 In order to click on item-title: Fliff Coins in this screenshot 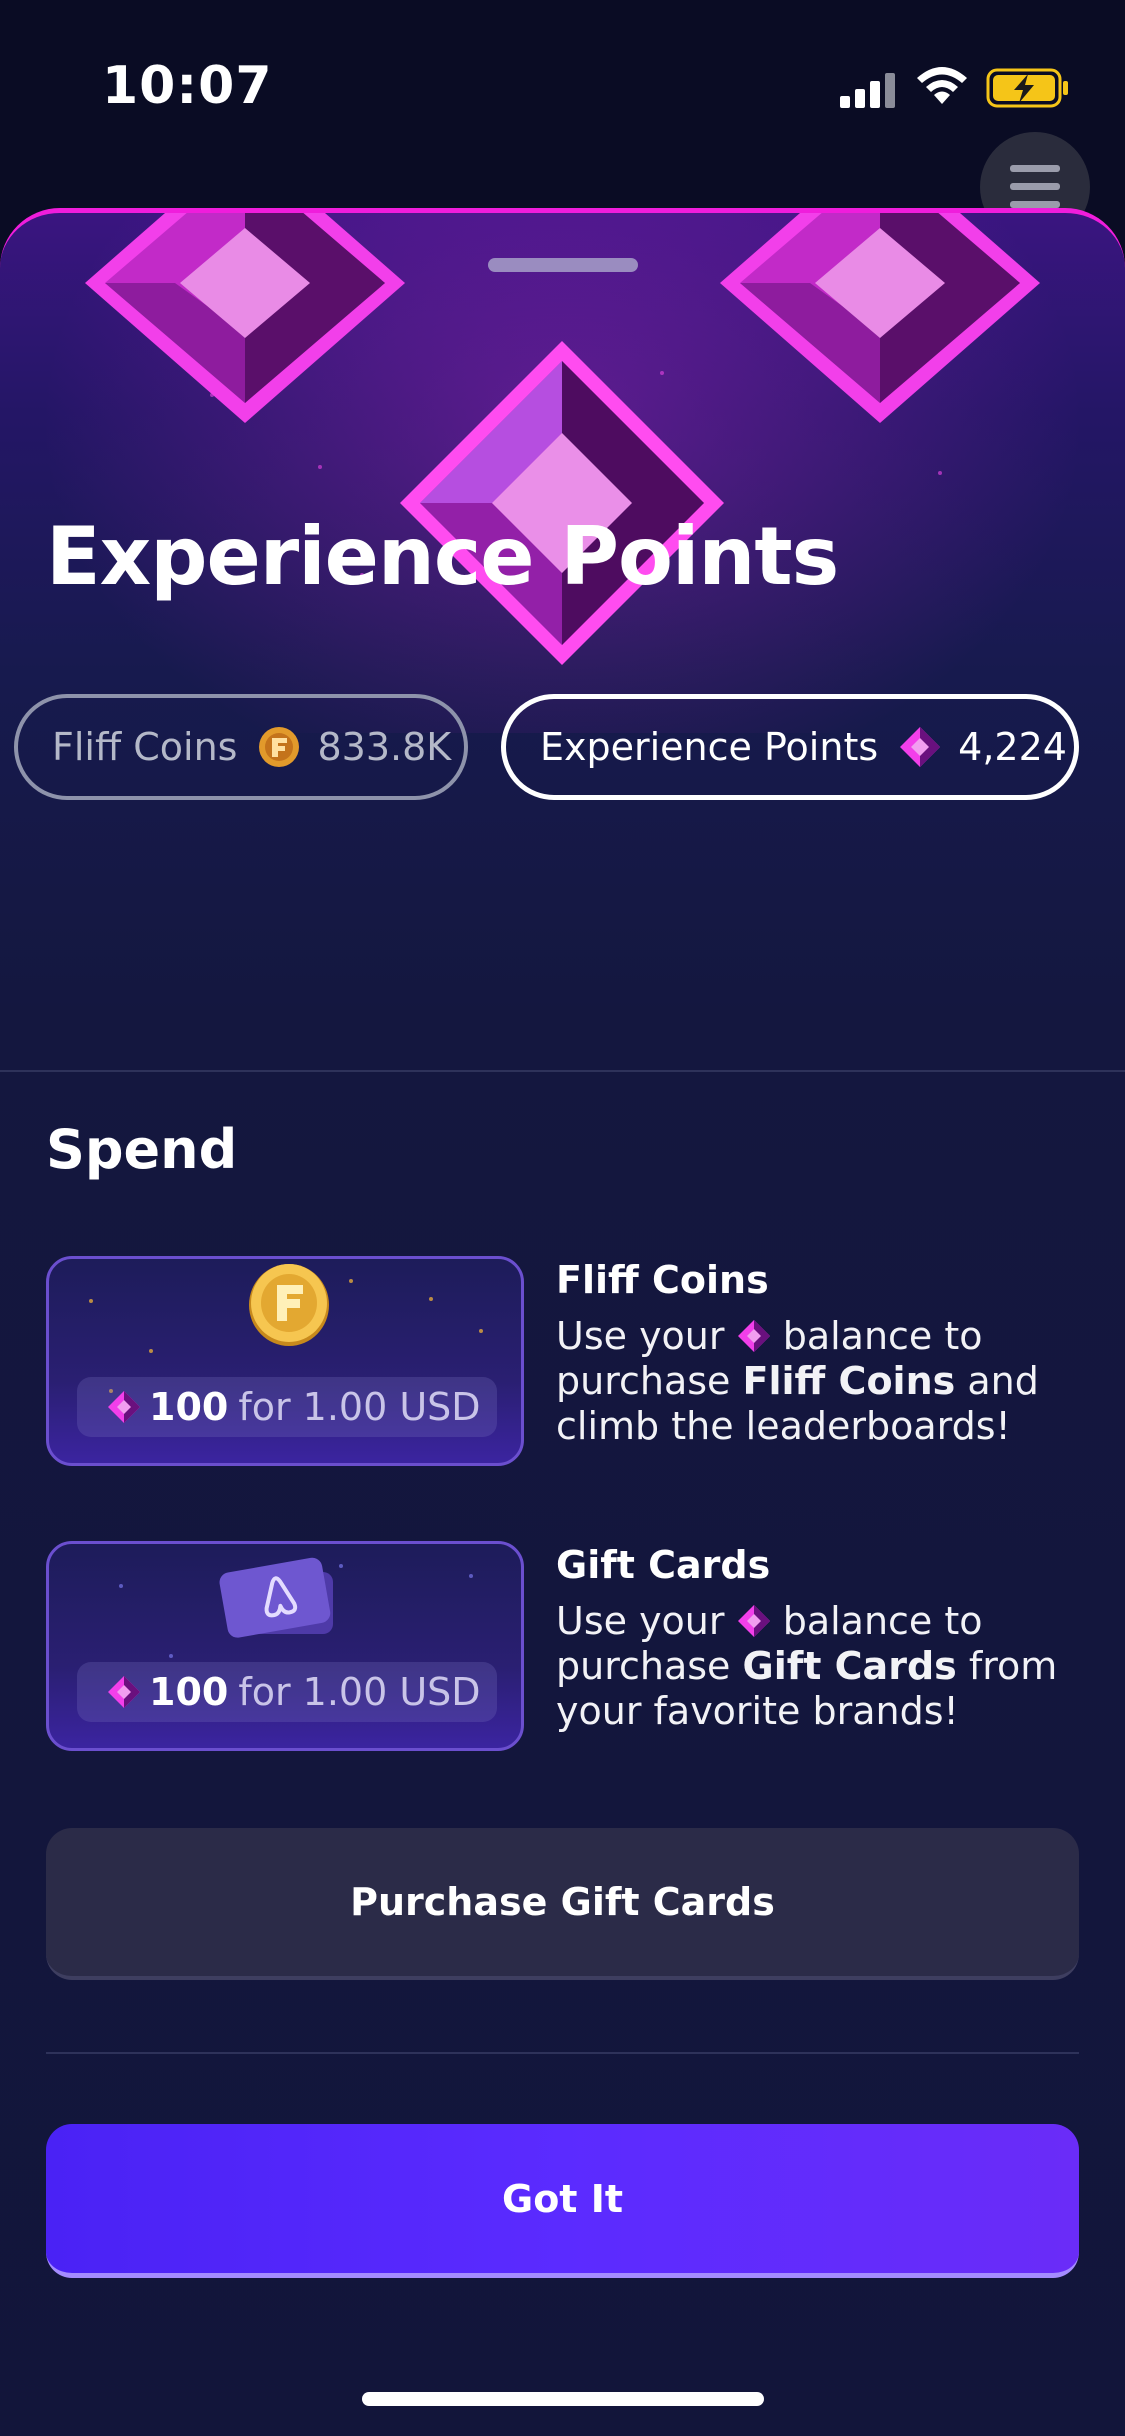, I will do `click(662, 1280)`.